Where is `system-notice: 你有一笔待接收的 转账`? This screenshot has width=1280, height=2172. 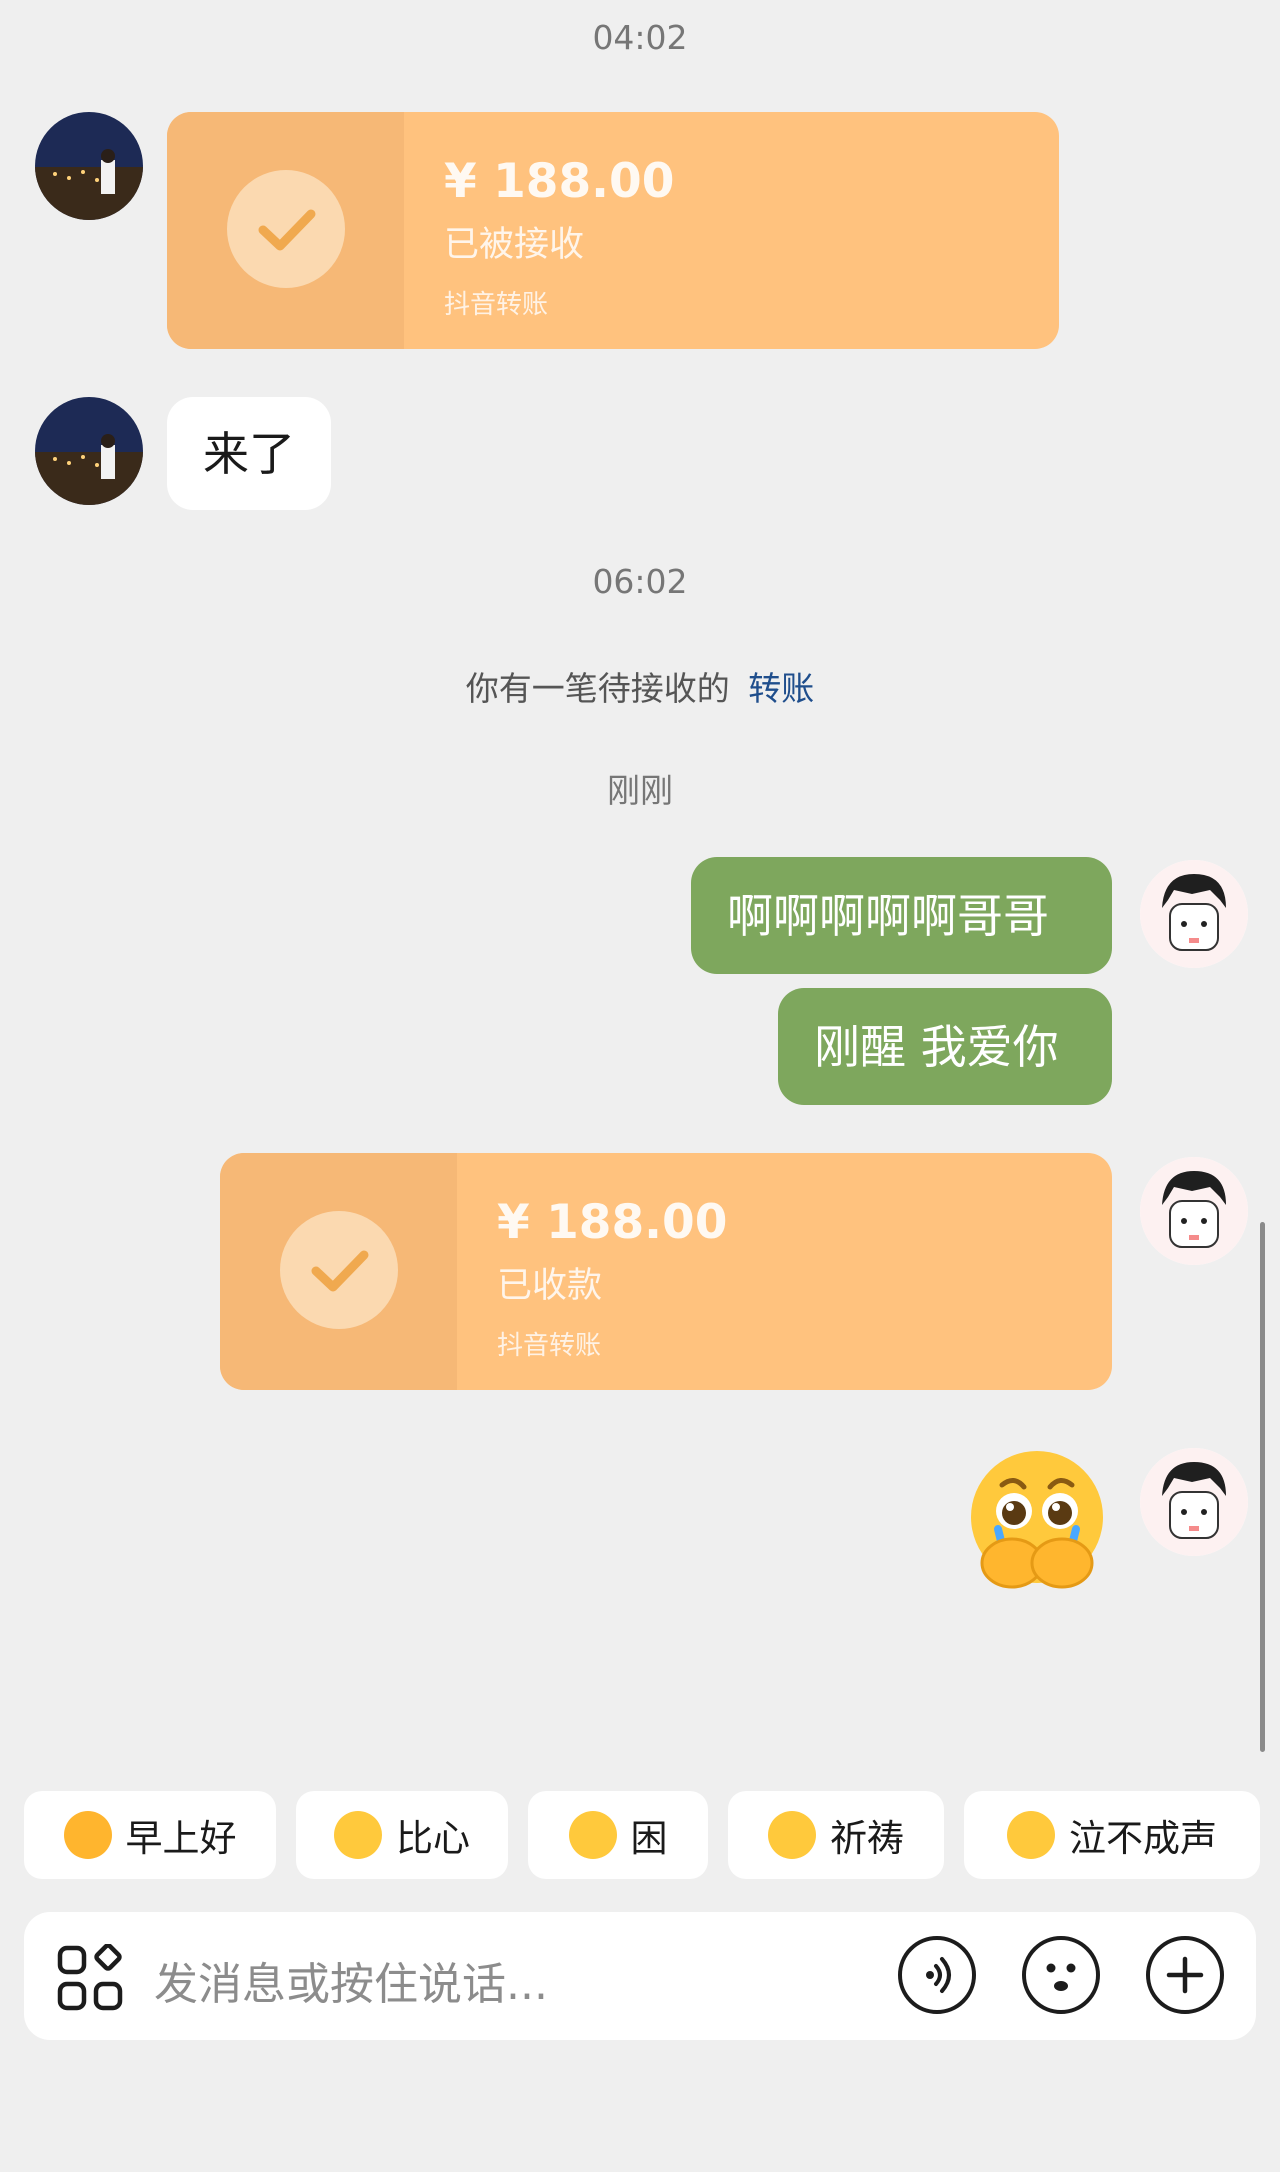 system-notice: 你有一笔待接收的 转账 is located at coordinates (640, 686).